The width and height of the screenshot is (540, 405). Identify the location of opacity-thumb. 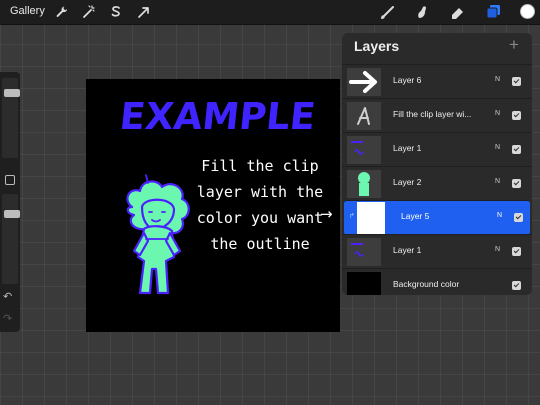
(12, 214).